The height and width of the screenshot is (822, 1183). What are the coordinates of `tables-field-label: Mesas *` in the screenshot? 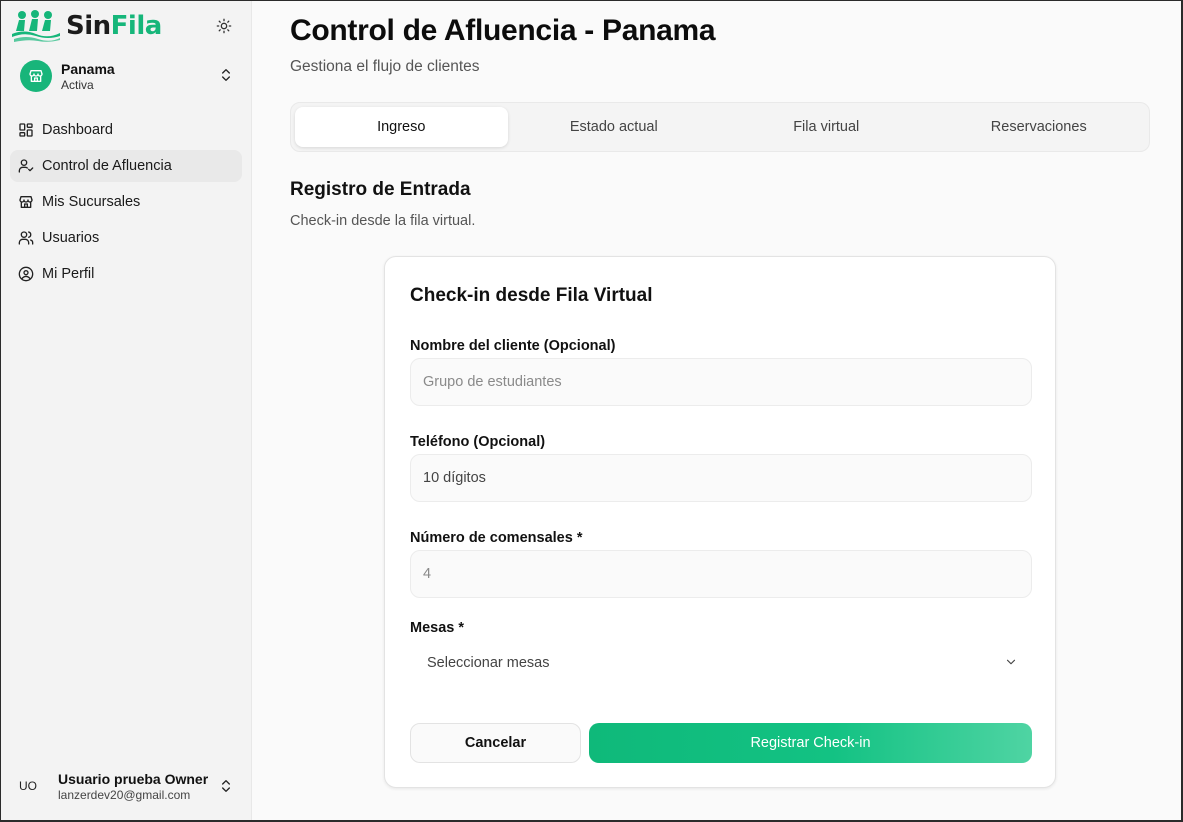 It's located at (437, 628).